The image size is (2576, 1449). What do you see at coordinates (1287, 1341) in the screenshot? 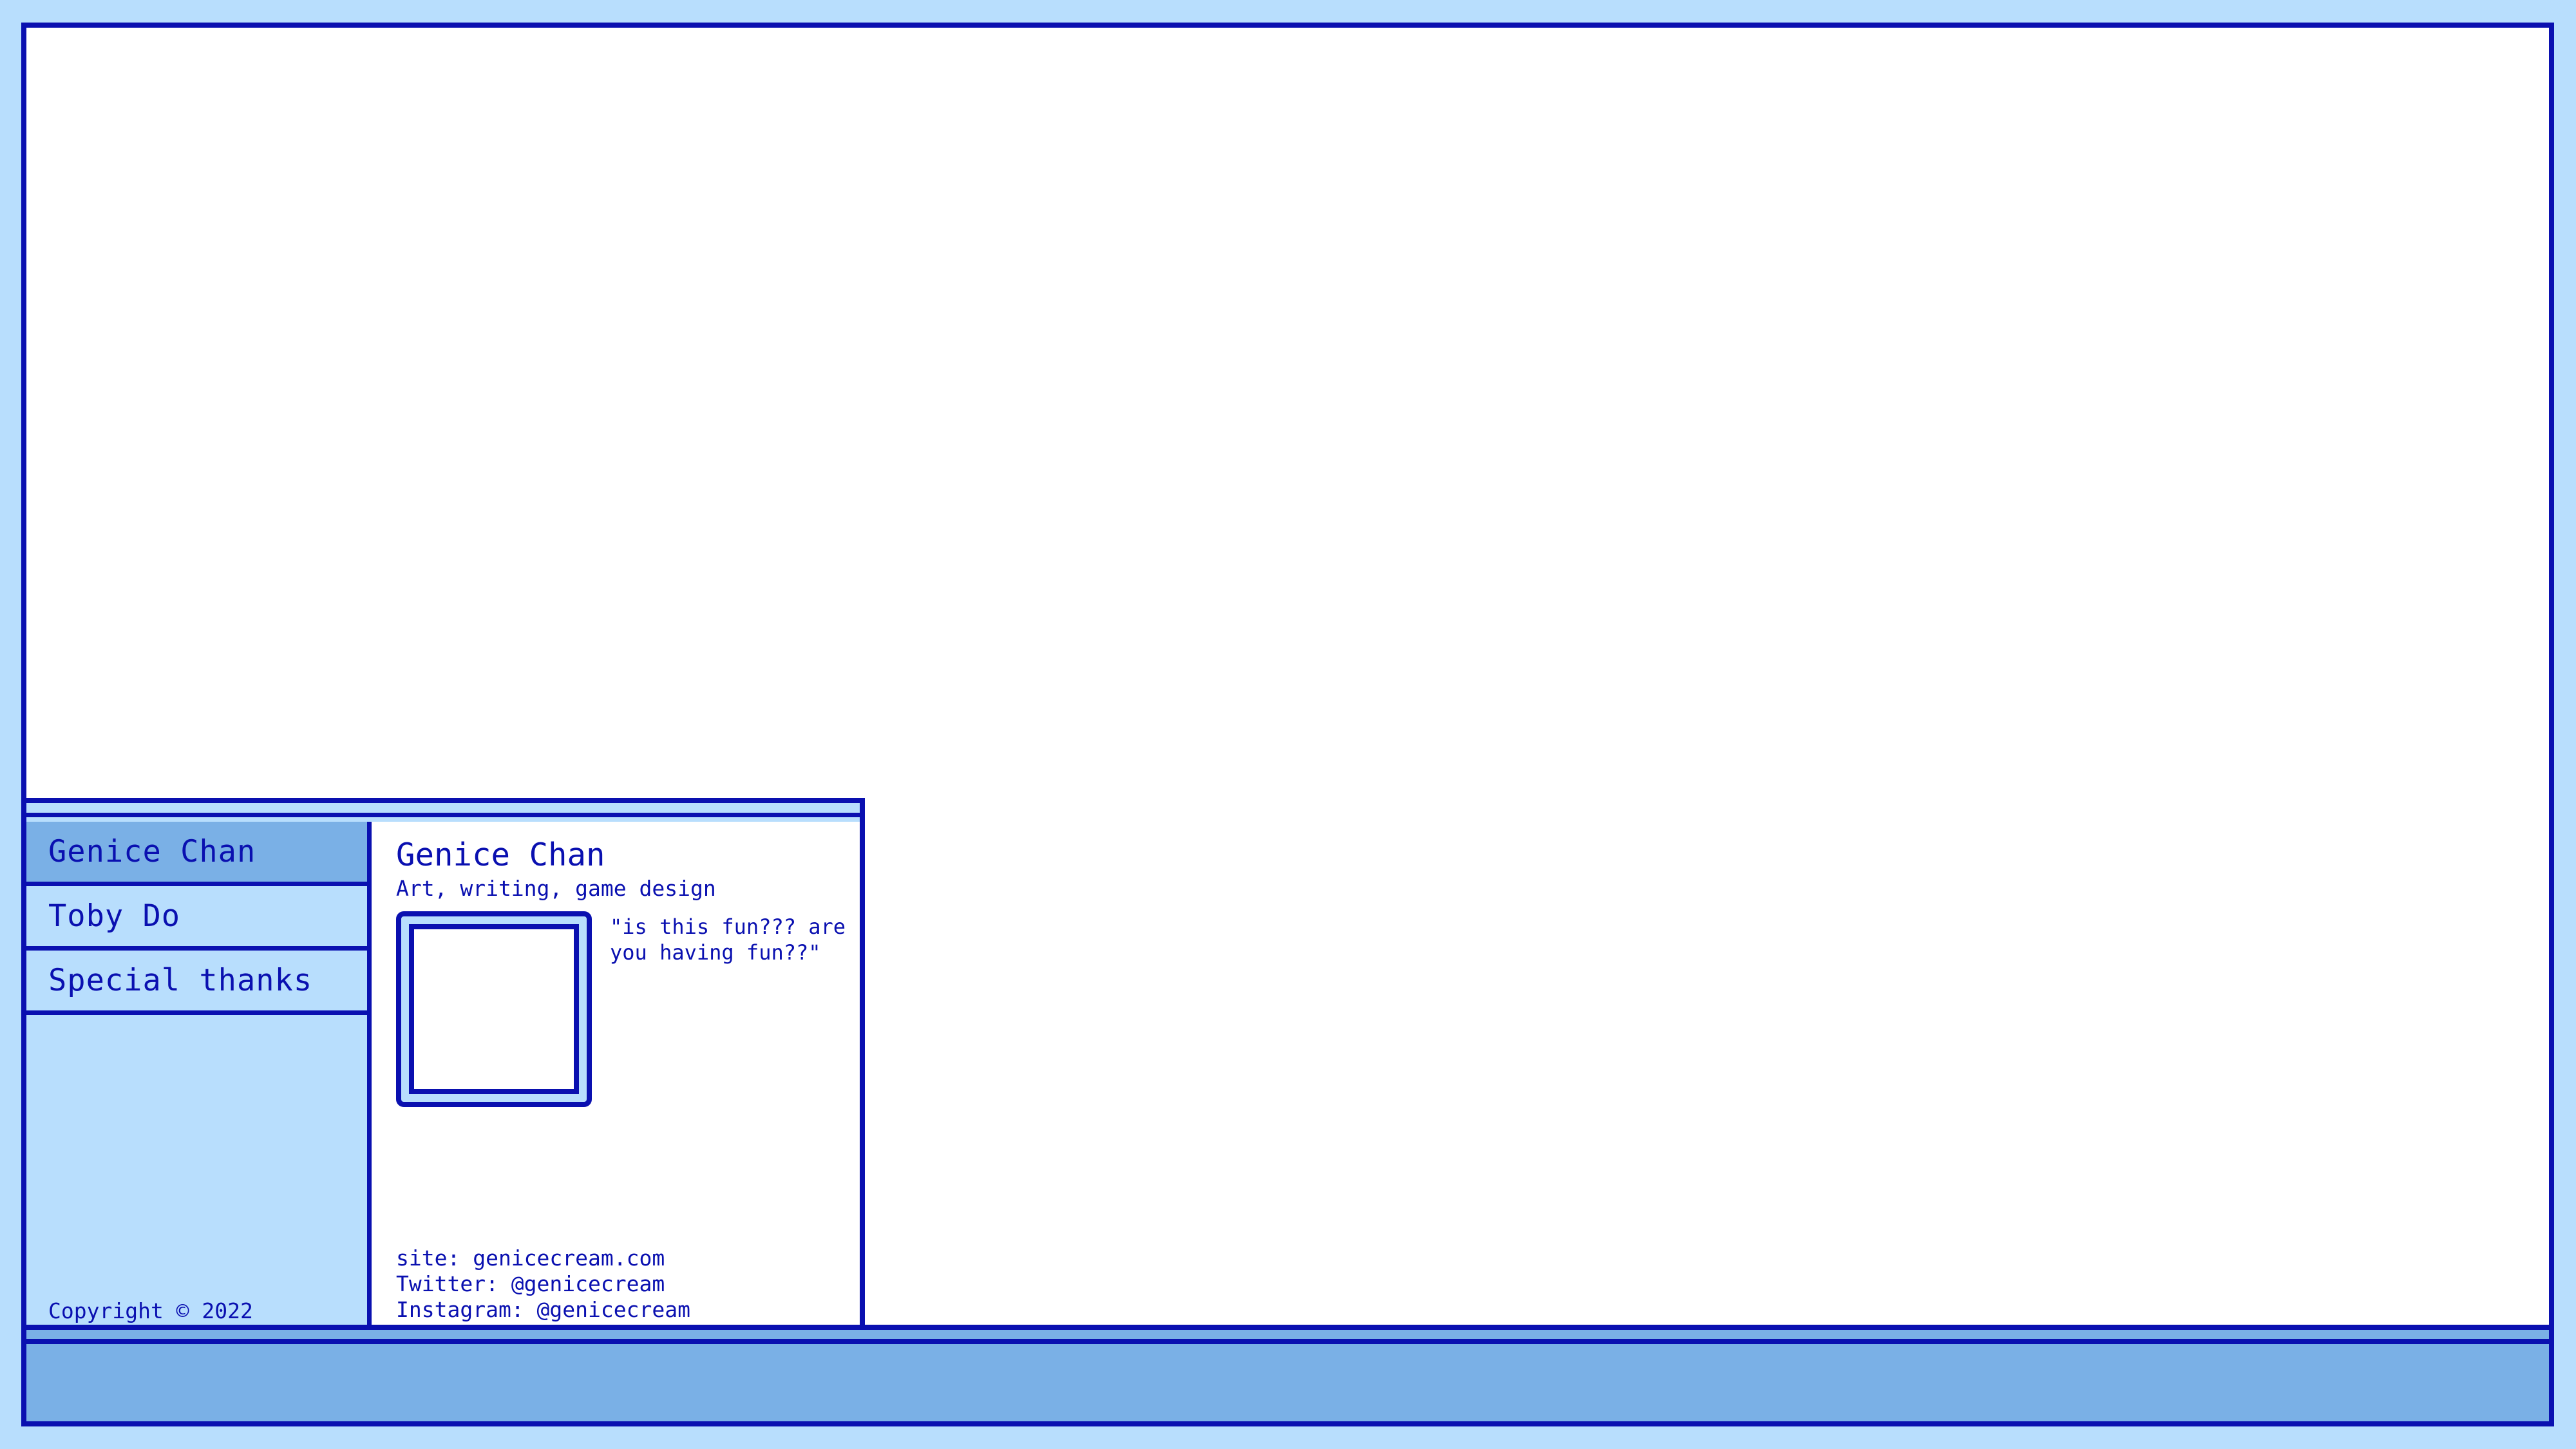
I see `taskbar-divider` at bounding box center [1287, 1341].